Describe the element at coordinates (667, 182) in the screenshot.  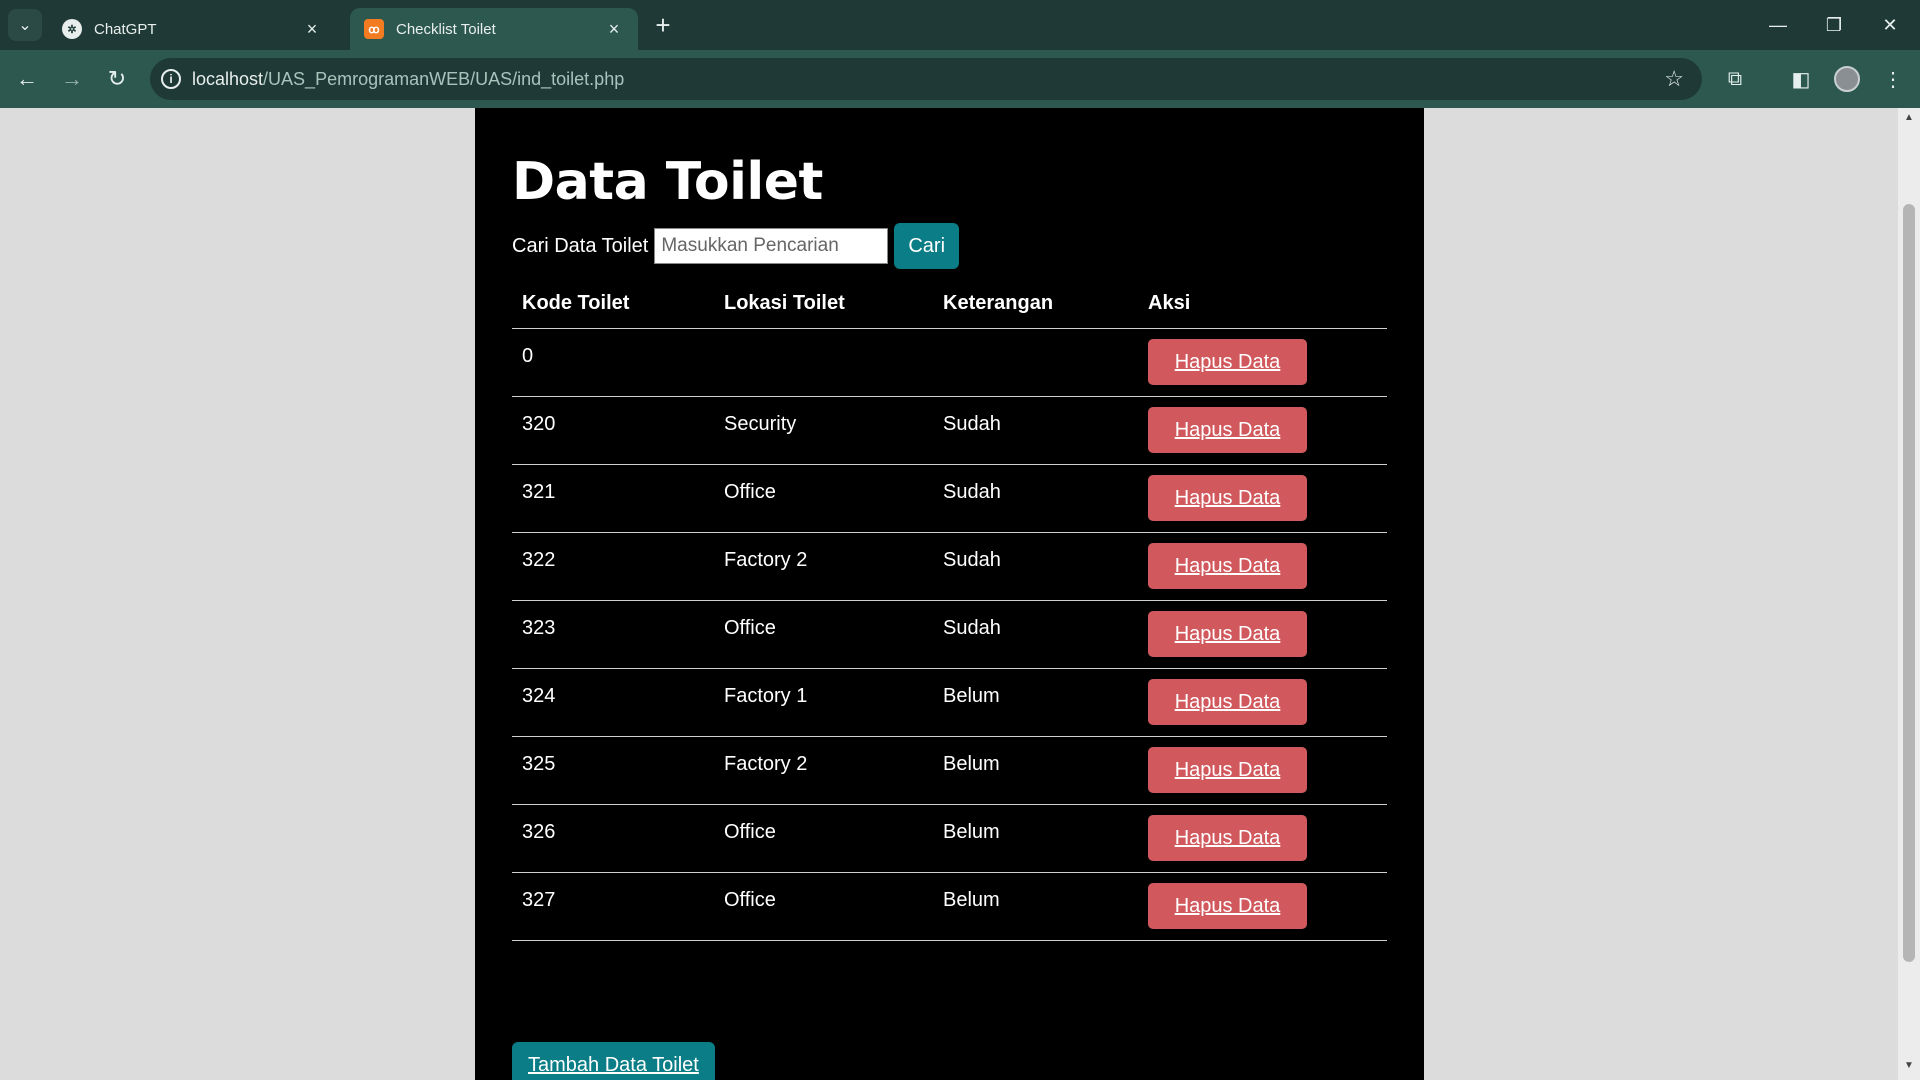
I see `page-title: Data Toilet` at that location.